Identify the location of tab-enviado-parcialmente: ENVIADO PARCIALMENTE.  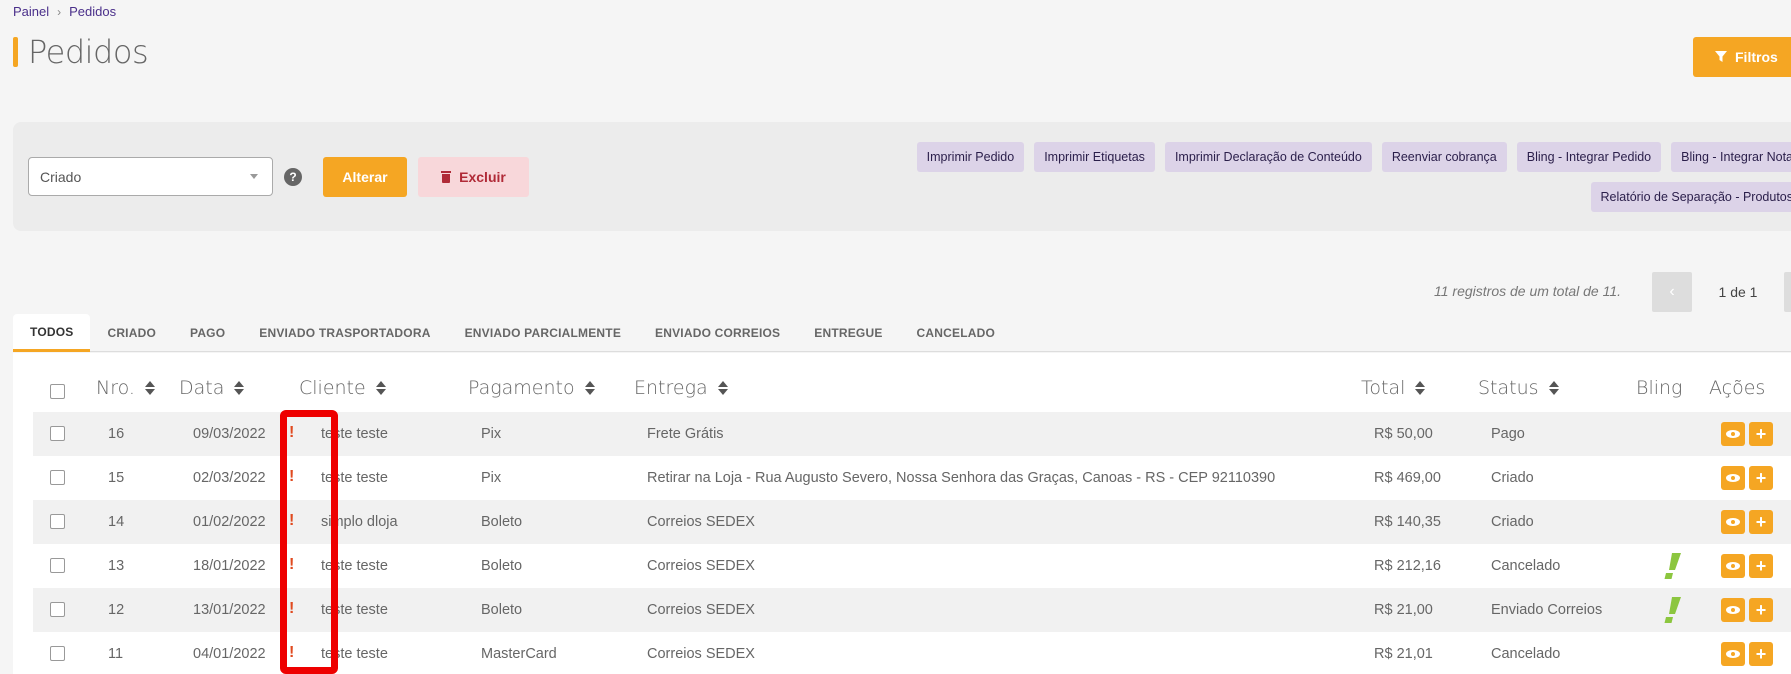
(543, 333).